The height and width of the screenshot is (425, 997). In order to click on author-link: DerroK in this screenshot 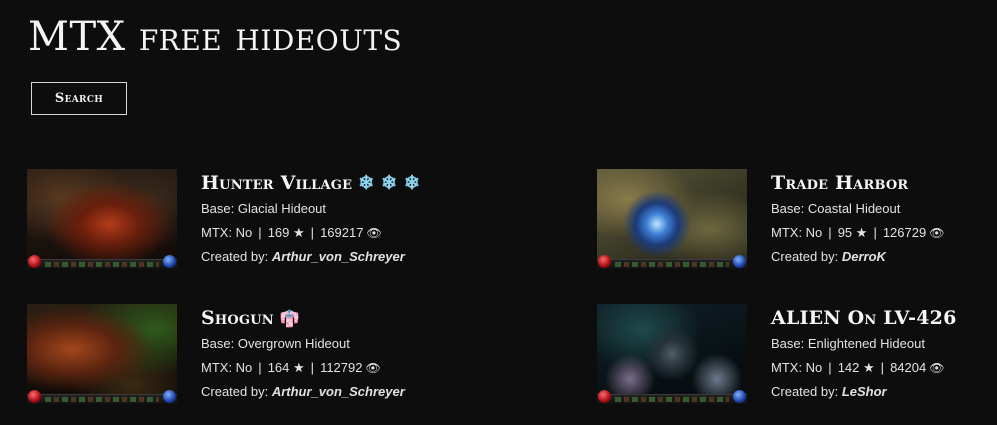, I will do `click(864, 256)`.